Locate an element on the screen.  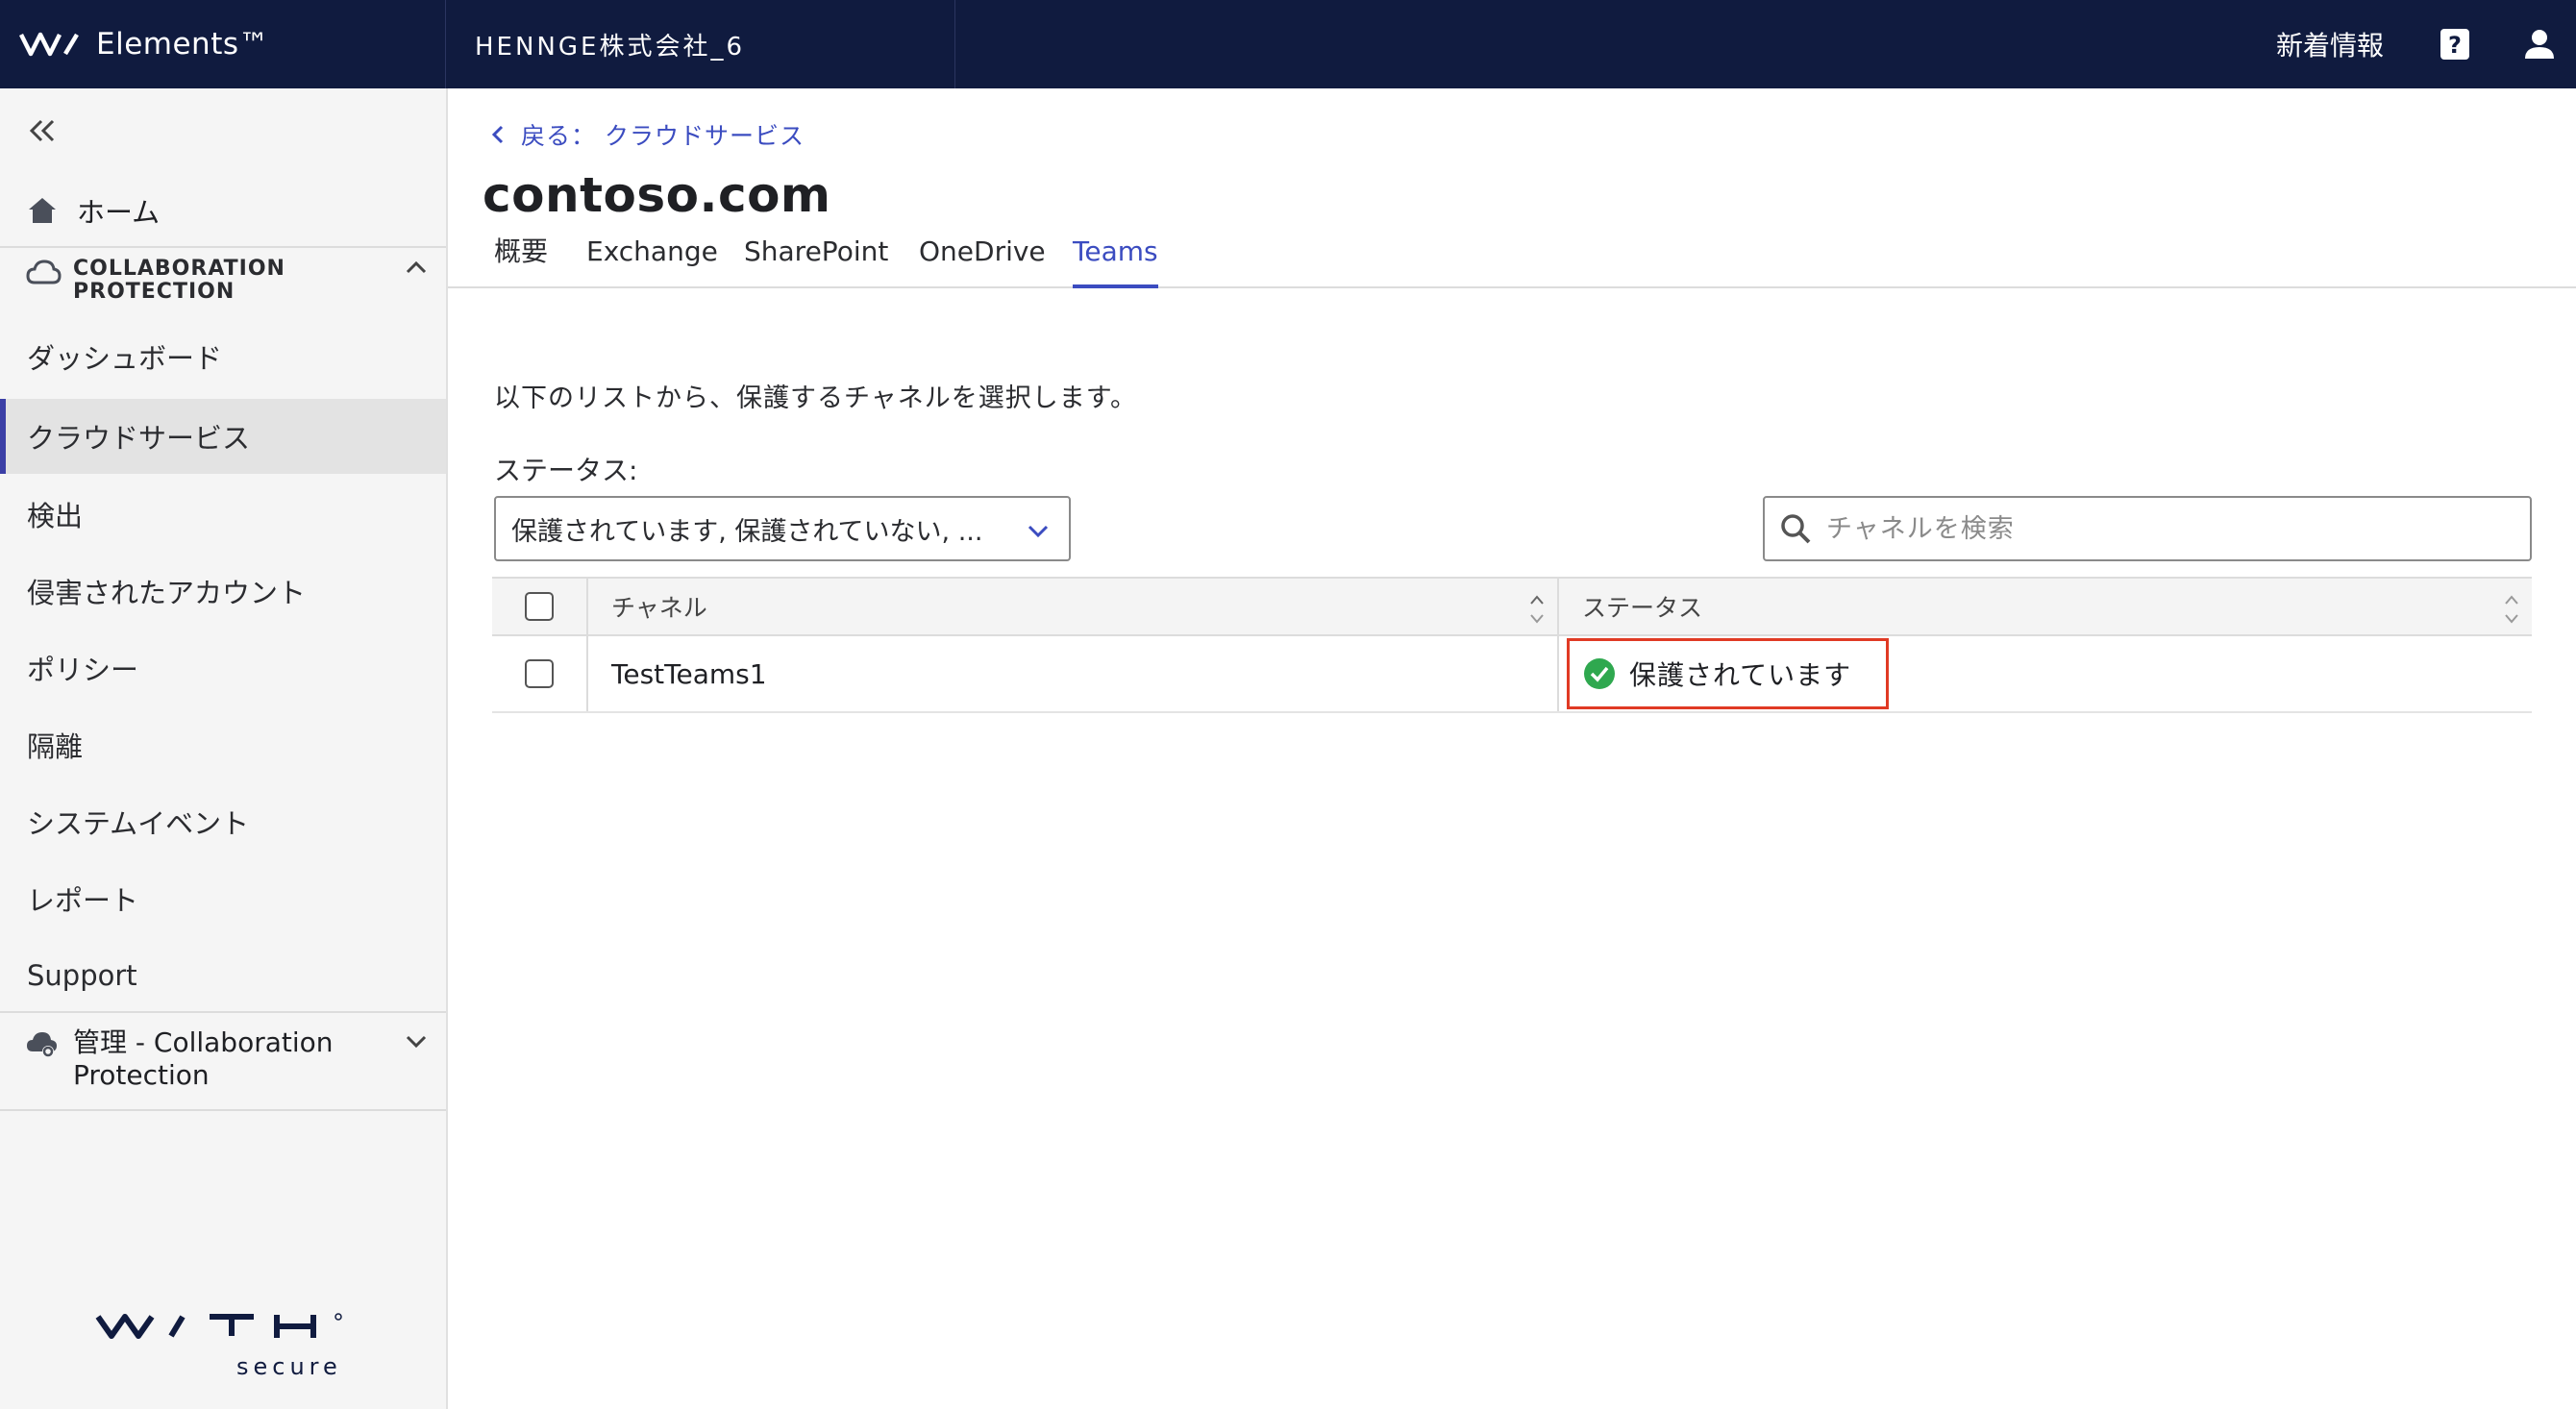
column-header-status: ステータス is located at coordinates (2045, 606).